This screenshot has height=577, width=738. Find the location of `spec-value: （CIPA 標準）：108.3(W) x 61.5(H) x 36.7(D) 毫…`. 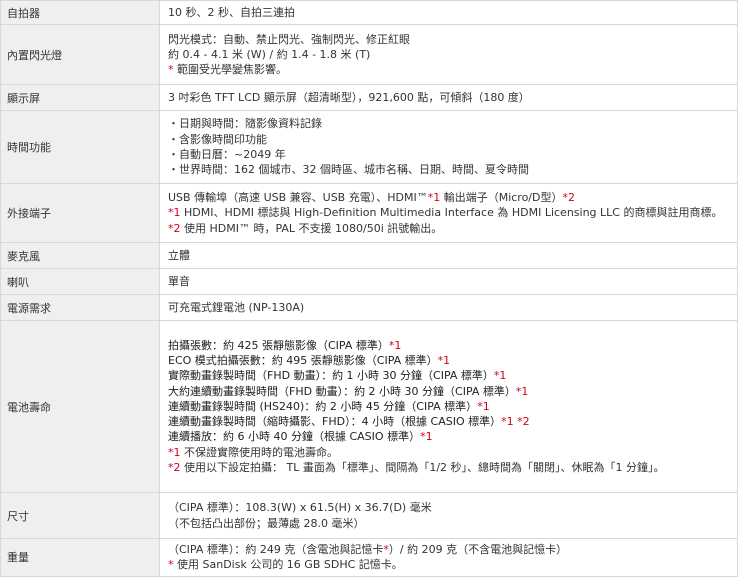

spec-value: （CIPA 標準）：108.3(W) x 61.5(H) x 36.7(D) 毫… is located at coordinates (448, 515).